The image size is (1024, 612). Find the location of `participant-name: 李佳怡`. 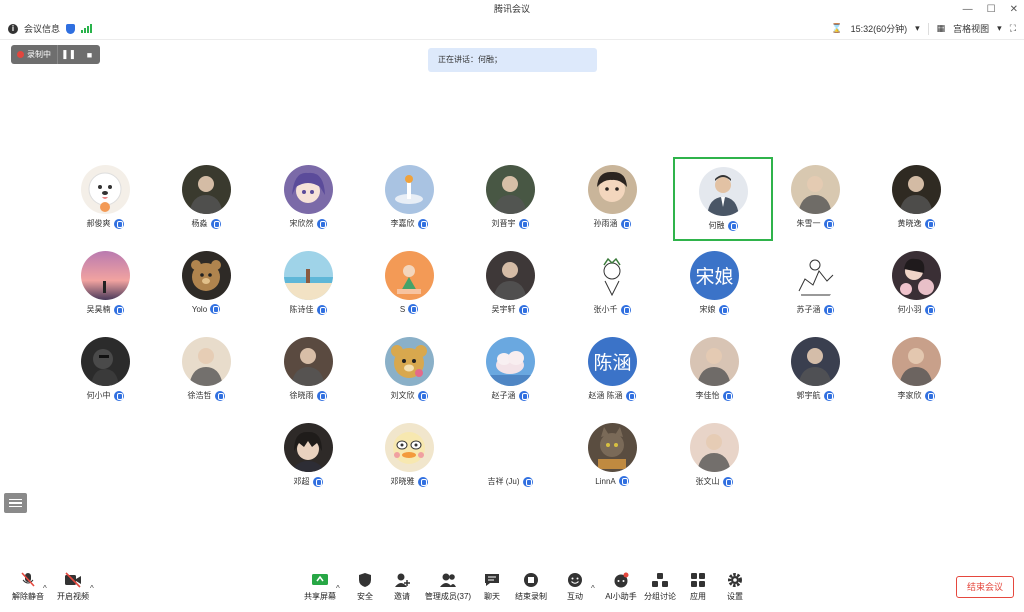

participant-name: 李佳怡 is located at coordinates (707, 395).